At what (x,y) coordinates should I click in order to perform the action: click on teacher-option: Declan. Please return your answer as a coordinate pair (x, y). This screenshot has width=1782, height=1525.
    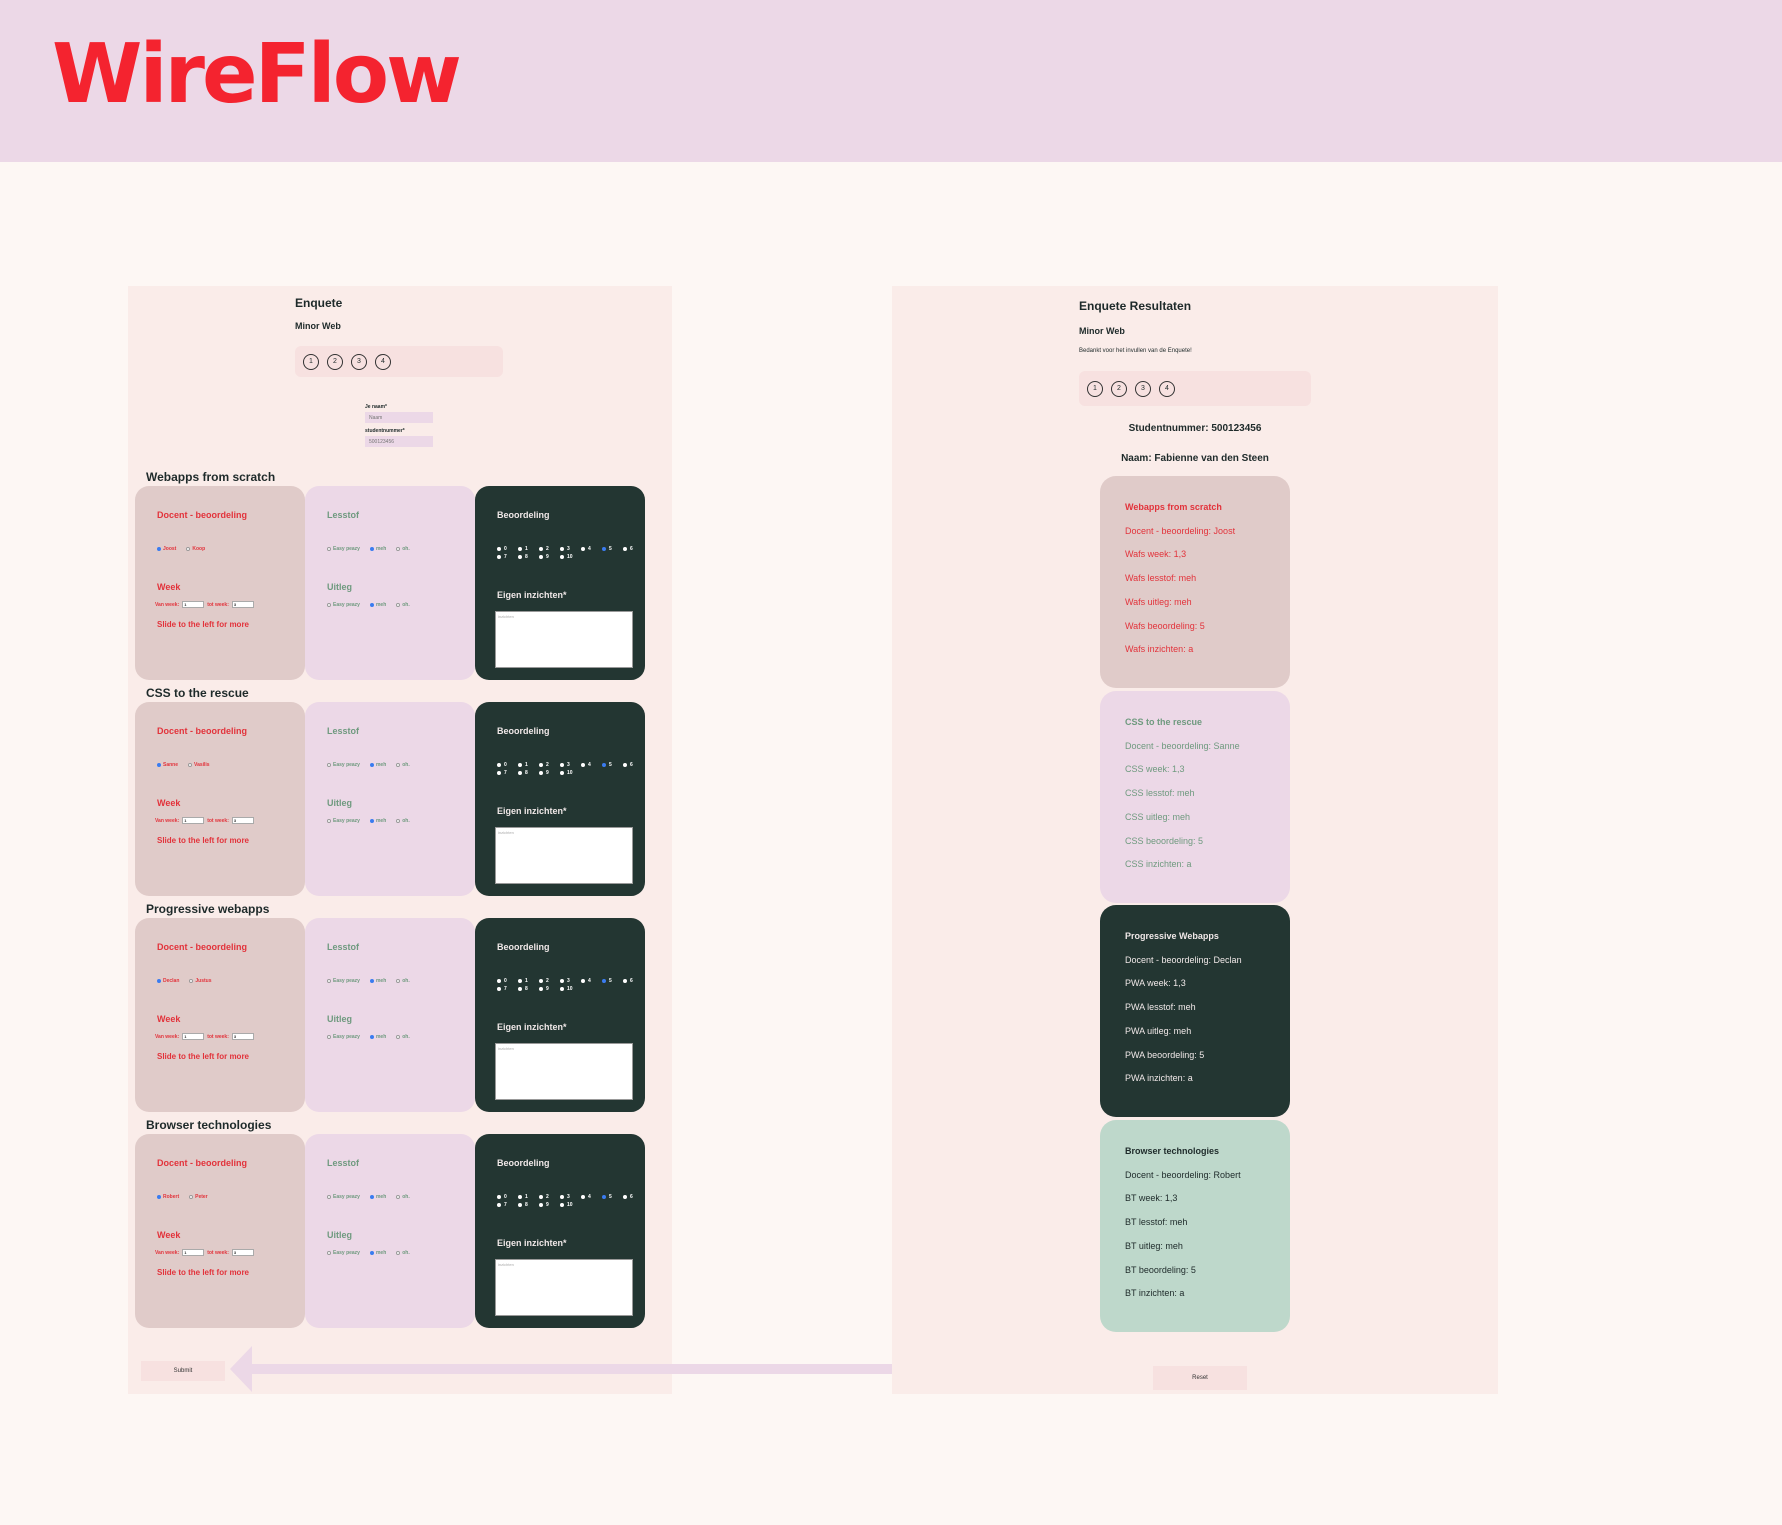
    Looking at the image, I should click on (168, 981).